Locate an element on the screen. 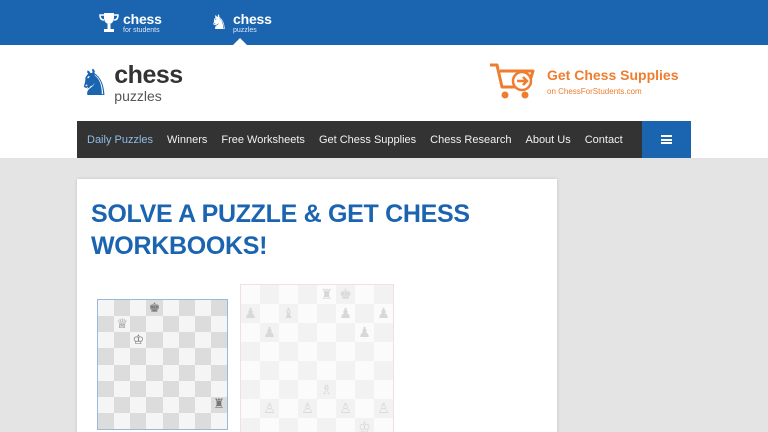  board-square: ♔ is located at coordinates (138, 340).